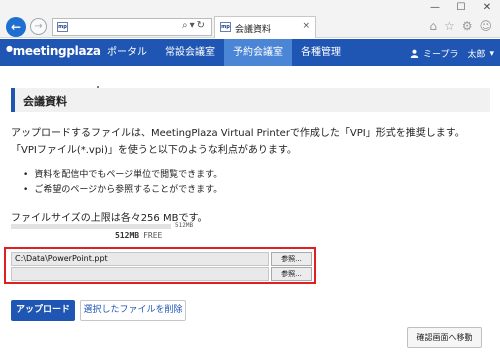 This screenshot has width=500, height=357. I want to click on page-heading: 会議資料, so click(250, 100).